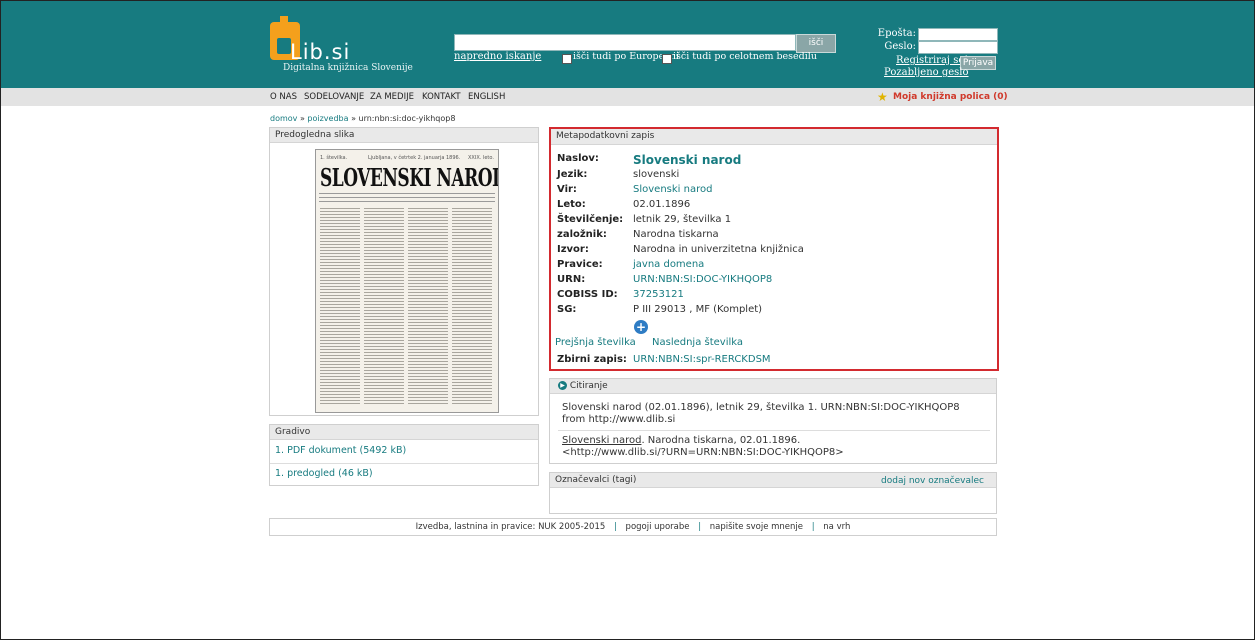  I want to click on next-issue-link: Naslednja številka, so click(697, 342).